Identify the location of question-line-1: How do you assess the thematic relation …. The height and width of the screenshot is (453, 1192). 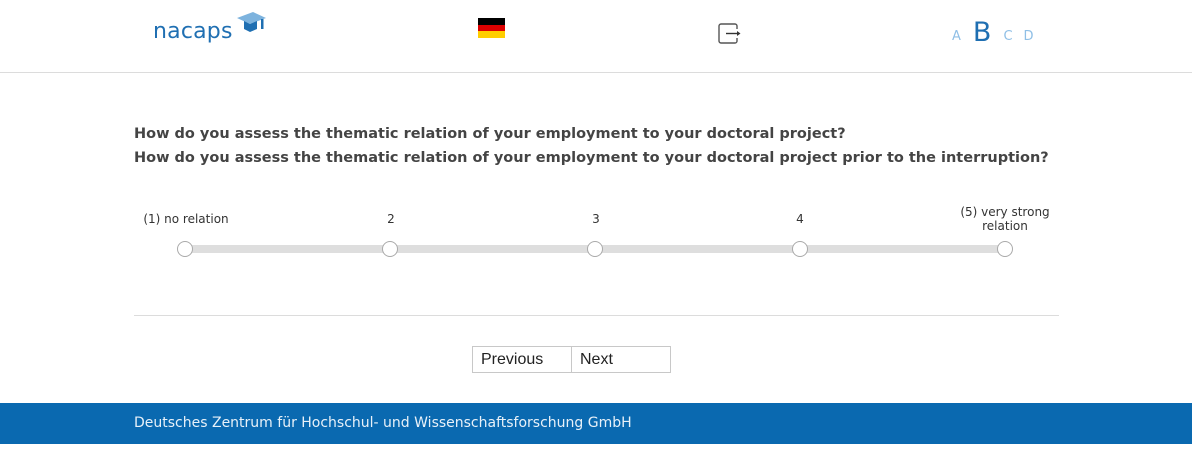
(490, 134).